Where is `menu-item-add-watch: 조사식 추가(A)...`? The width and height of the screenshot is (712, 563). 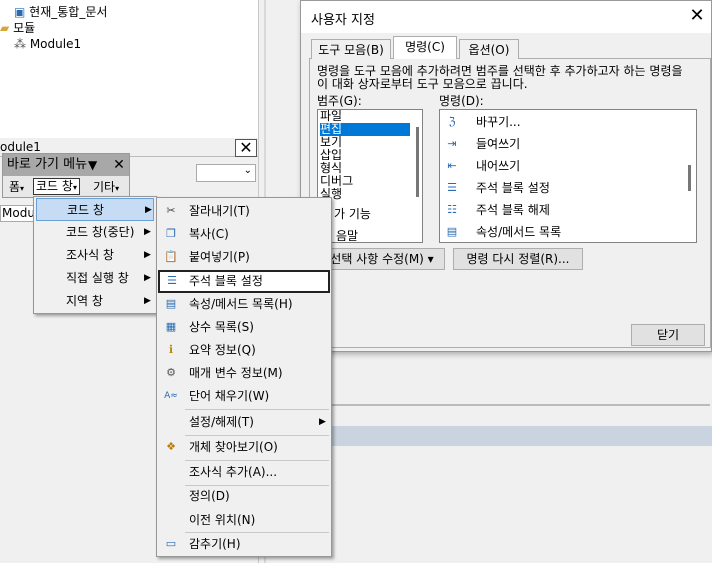 menu-item-add-watch: 조사식 추가(A)... is located at coordinates (244, 472).